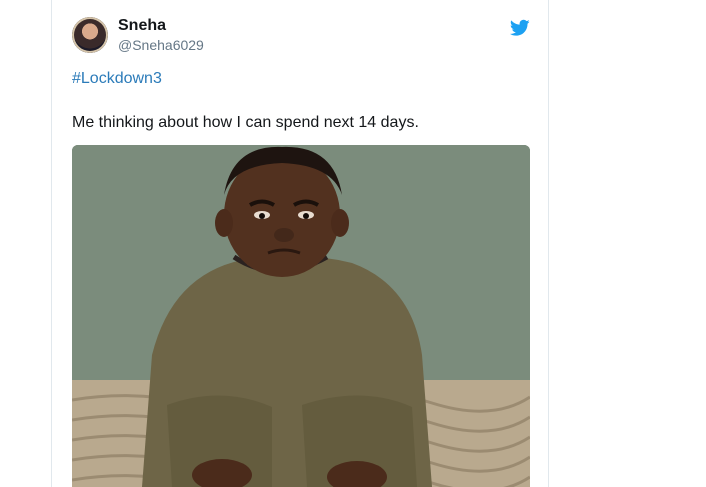 This screenshot has width=706, height=487. Describe the element at coordinates (90, 35) in the screenshot. I see `avatar` at that location.